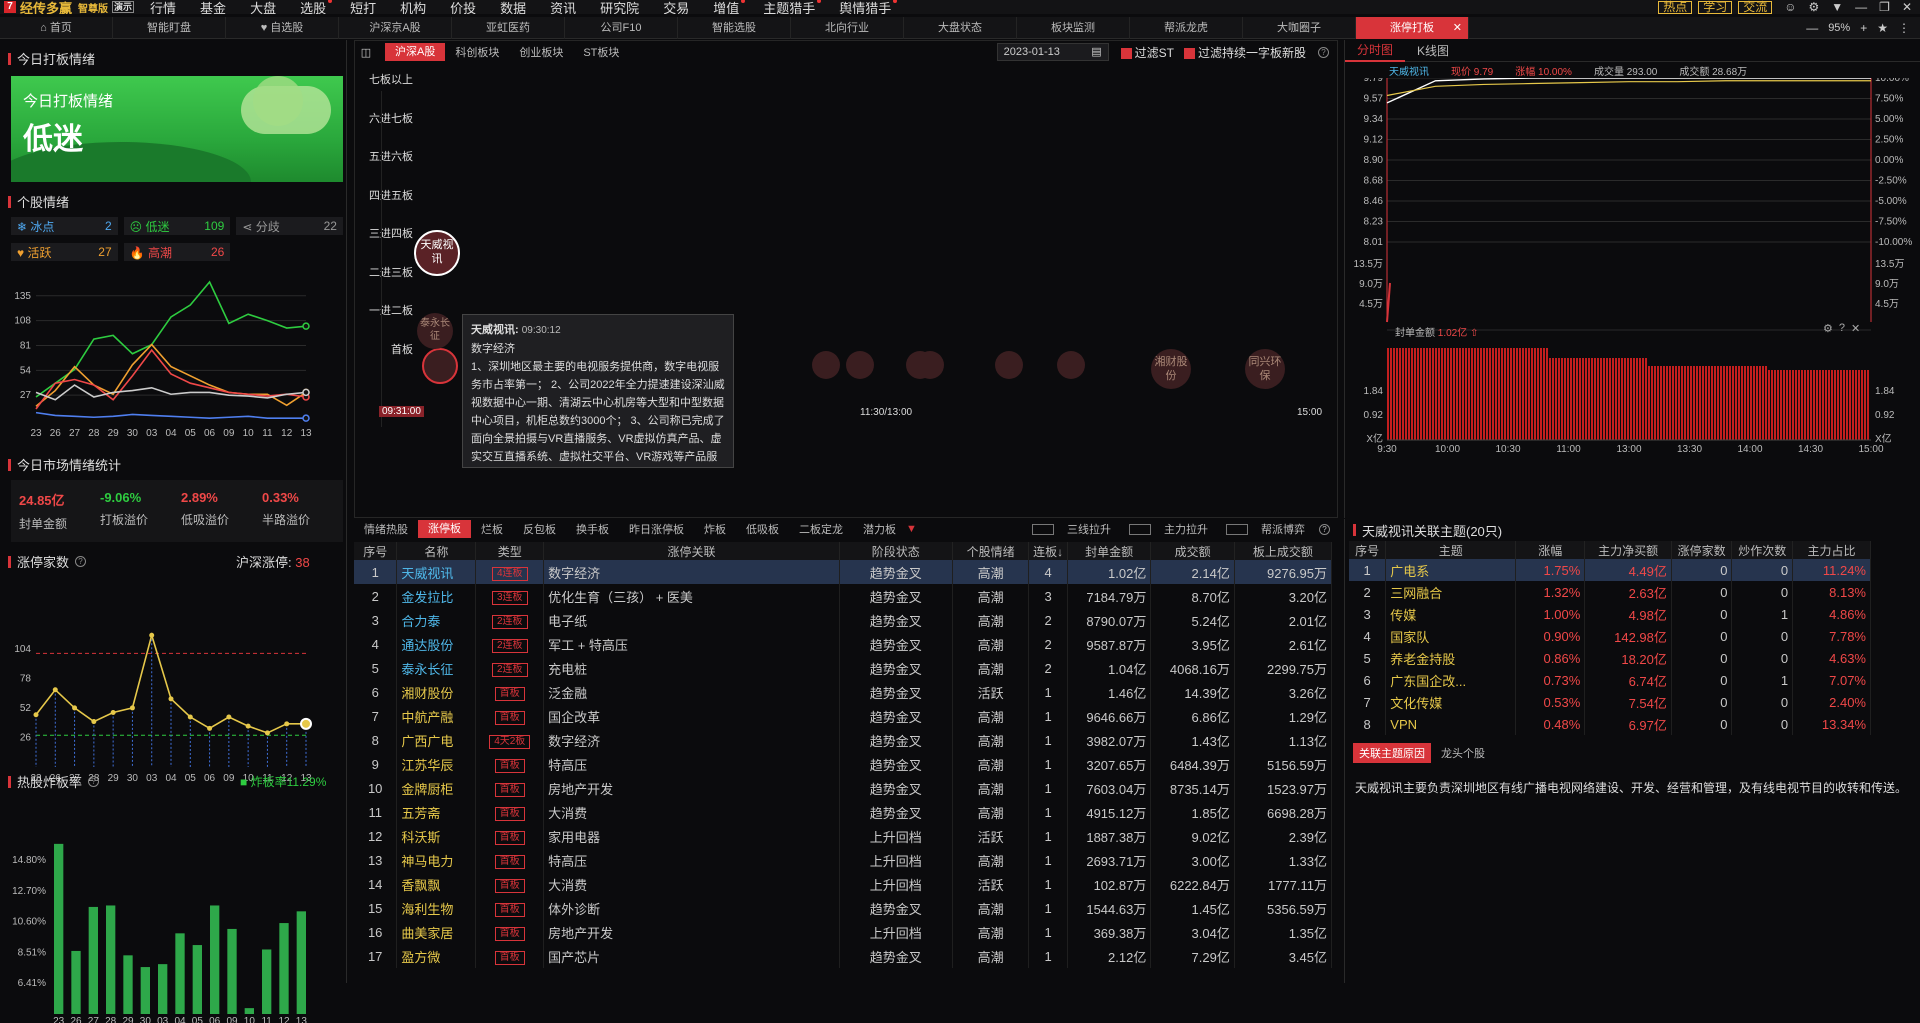 This screenshot has height=1023, width=1920. I want to click on menu-item-quotes: 行情, so click(163, 7).